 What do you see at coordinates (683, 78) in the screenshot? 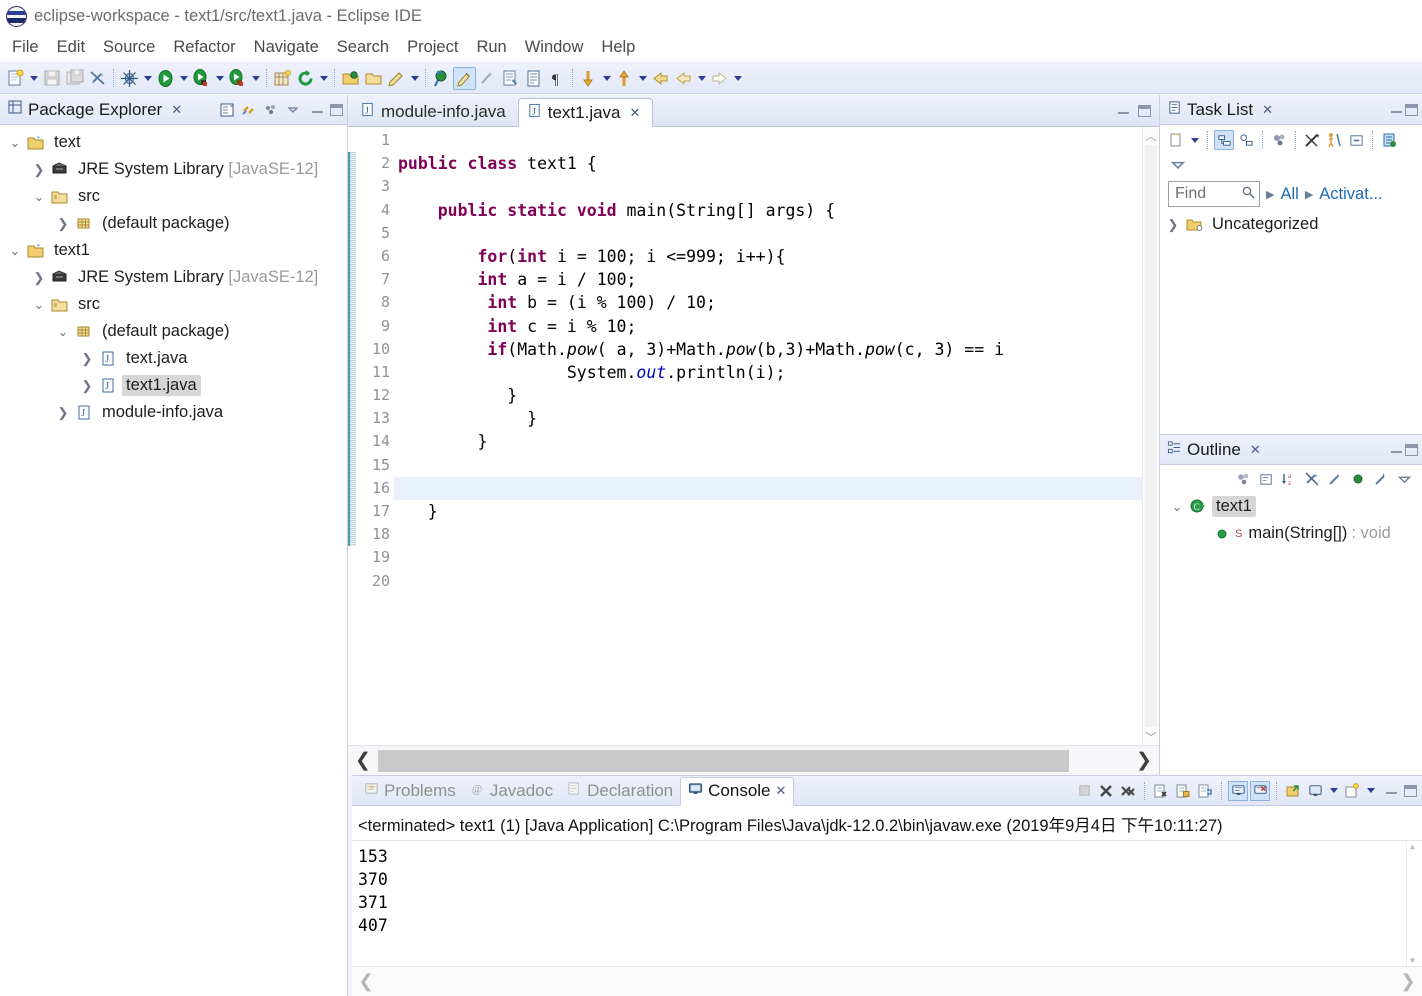
I see `back-icon` at bounding box center [683, 78].